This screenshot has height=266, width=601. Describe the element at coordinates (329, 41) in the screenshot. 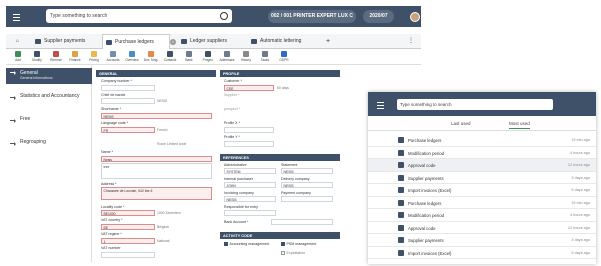

I see `add-tab-button: +` at that location.